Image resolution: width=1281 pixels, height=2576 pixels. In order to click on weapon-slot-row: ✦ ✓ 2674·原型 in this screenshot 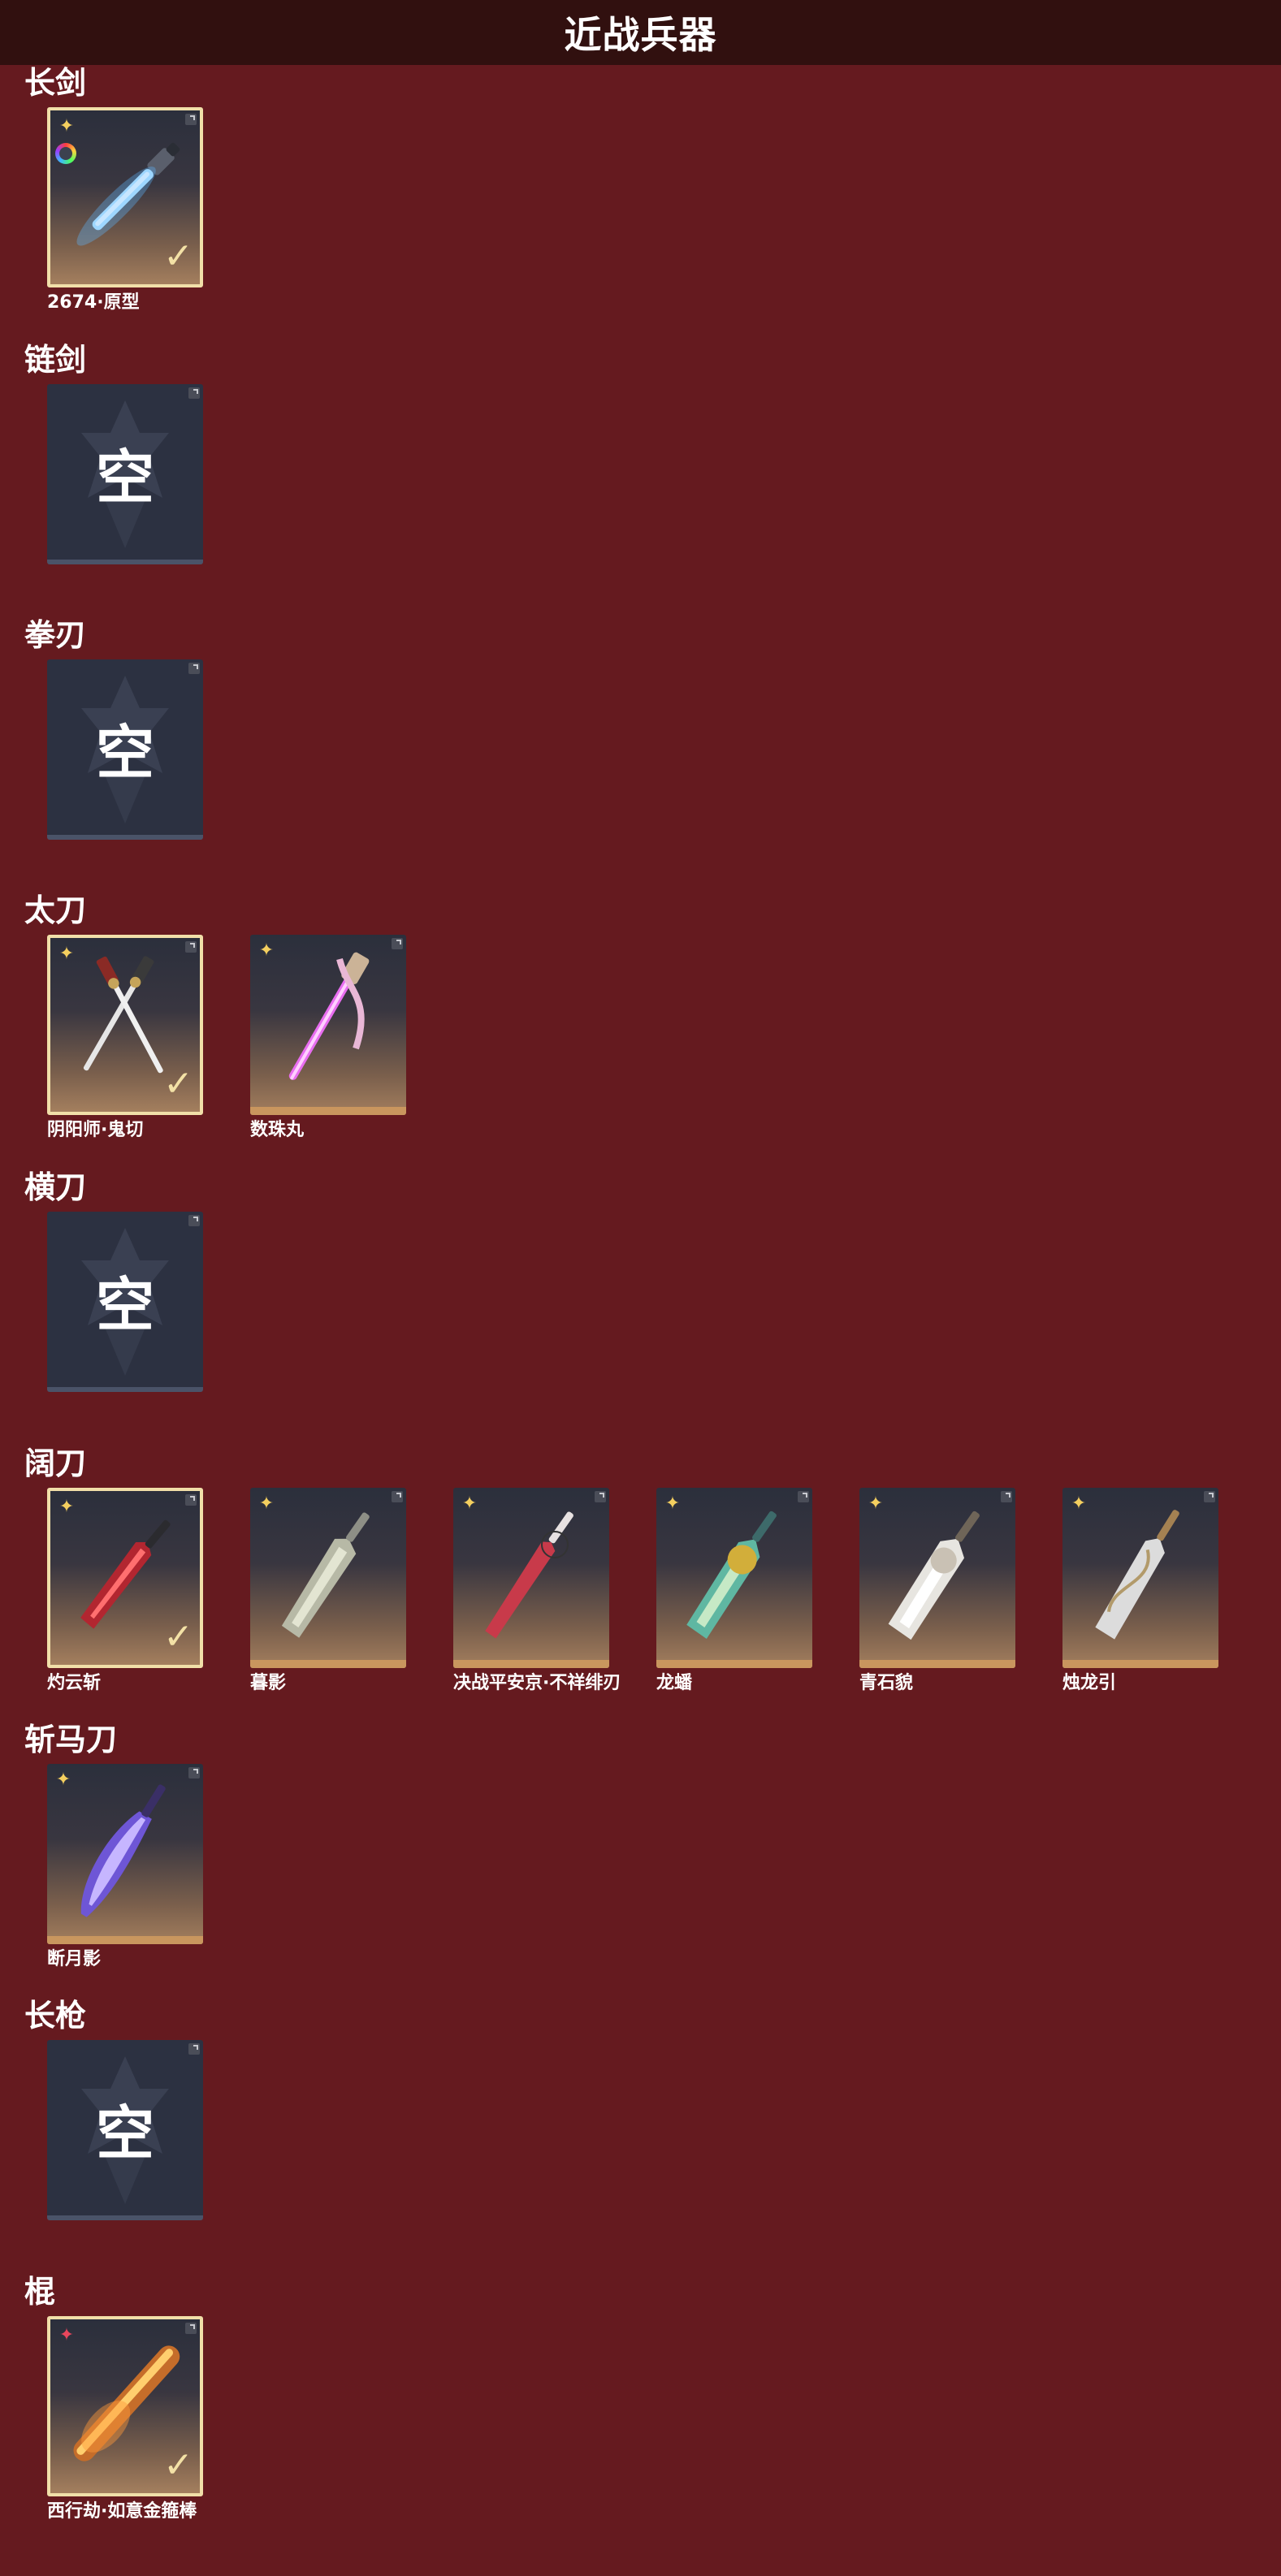, I will do `click(656, 225)`.